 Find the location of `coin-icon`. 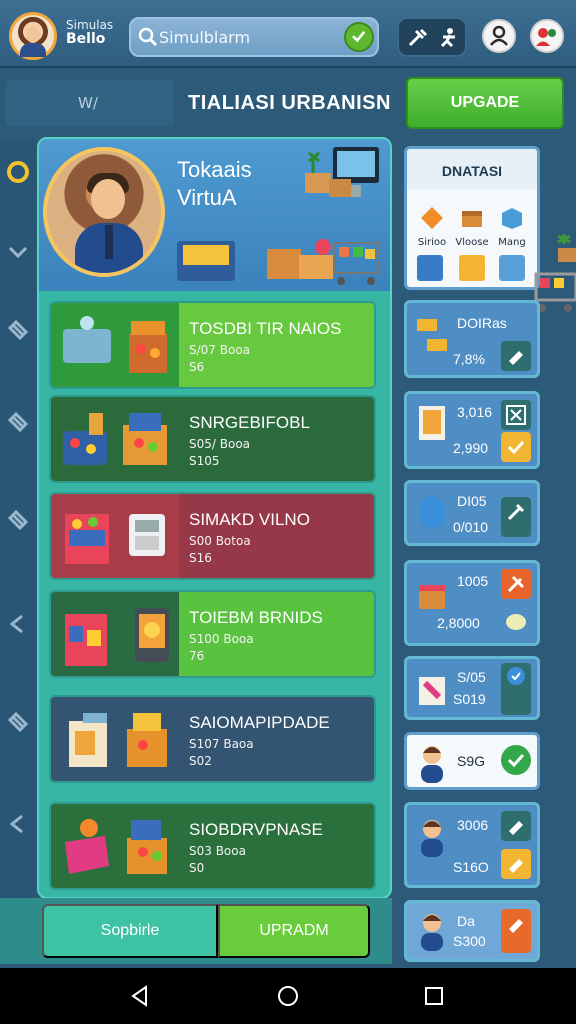

coin-icon is located at coordinates (18, 172).